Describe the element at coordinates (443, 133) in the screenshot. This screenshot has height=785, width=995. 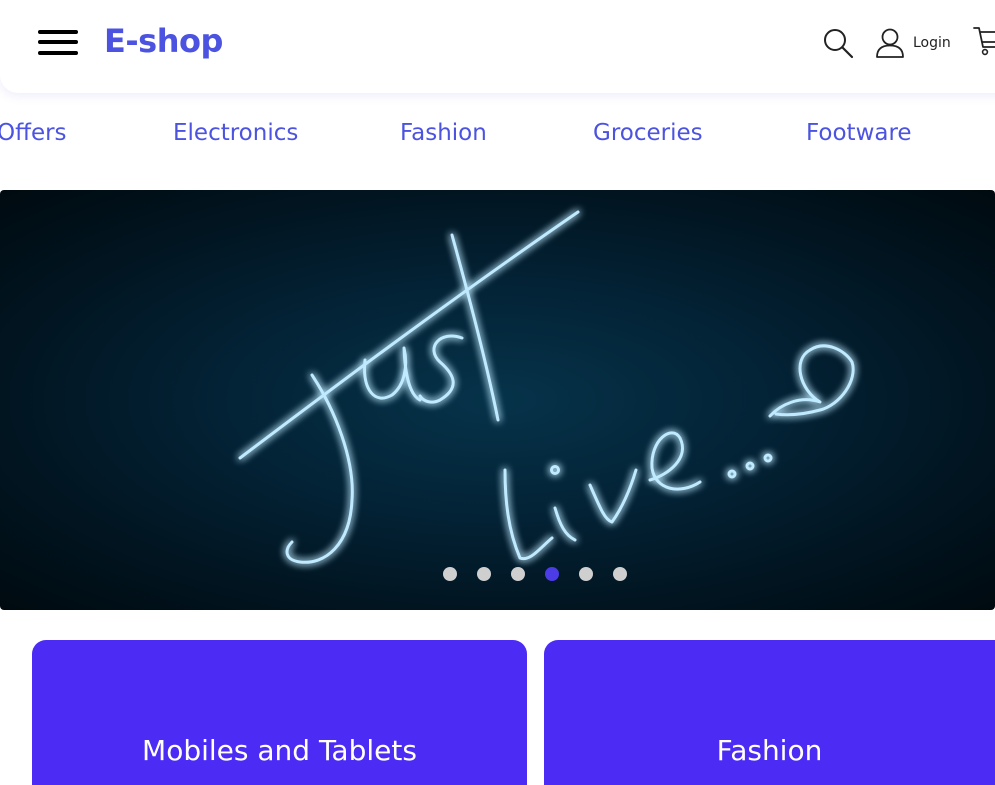
I see `category-fashion: Fashion` at that location.